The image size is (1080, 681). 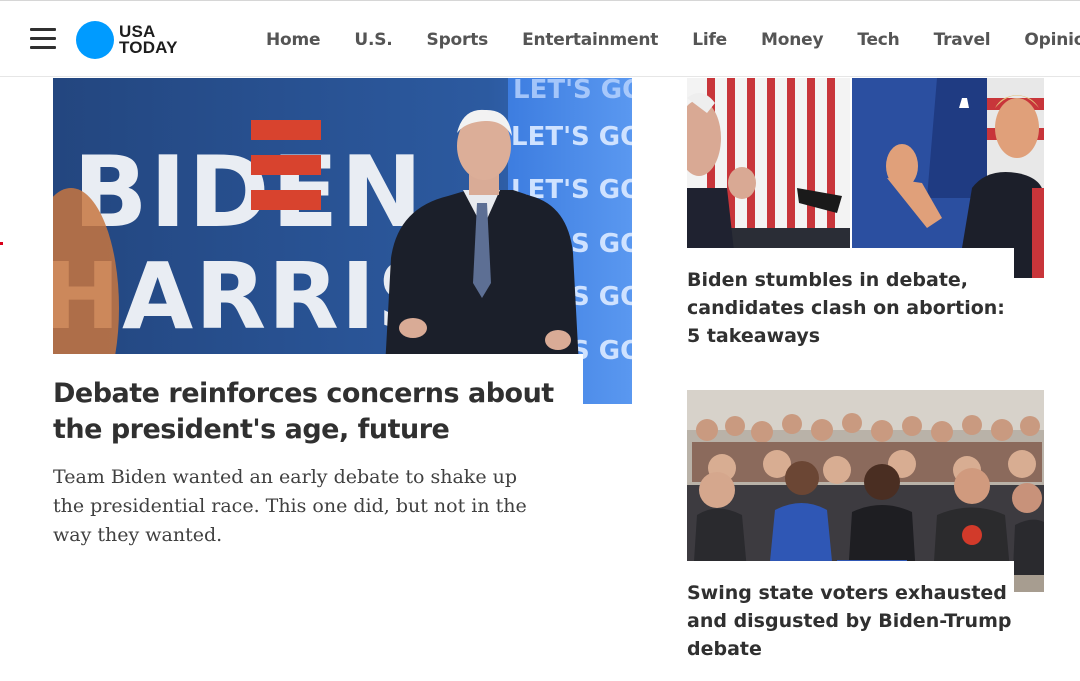 I want to click on nav-home: Home, so click(x=293, y=40).